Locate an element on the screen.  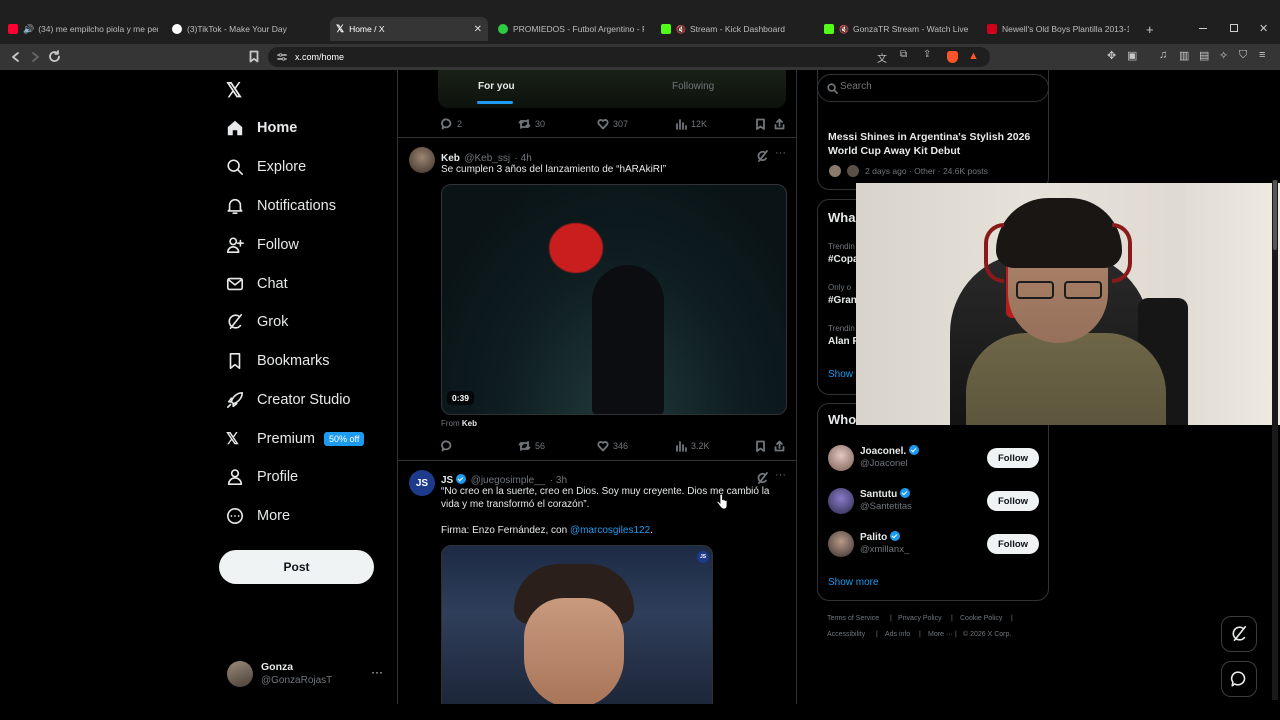
footer-link: Terms of Service is located at coordinates (853, 618).